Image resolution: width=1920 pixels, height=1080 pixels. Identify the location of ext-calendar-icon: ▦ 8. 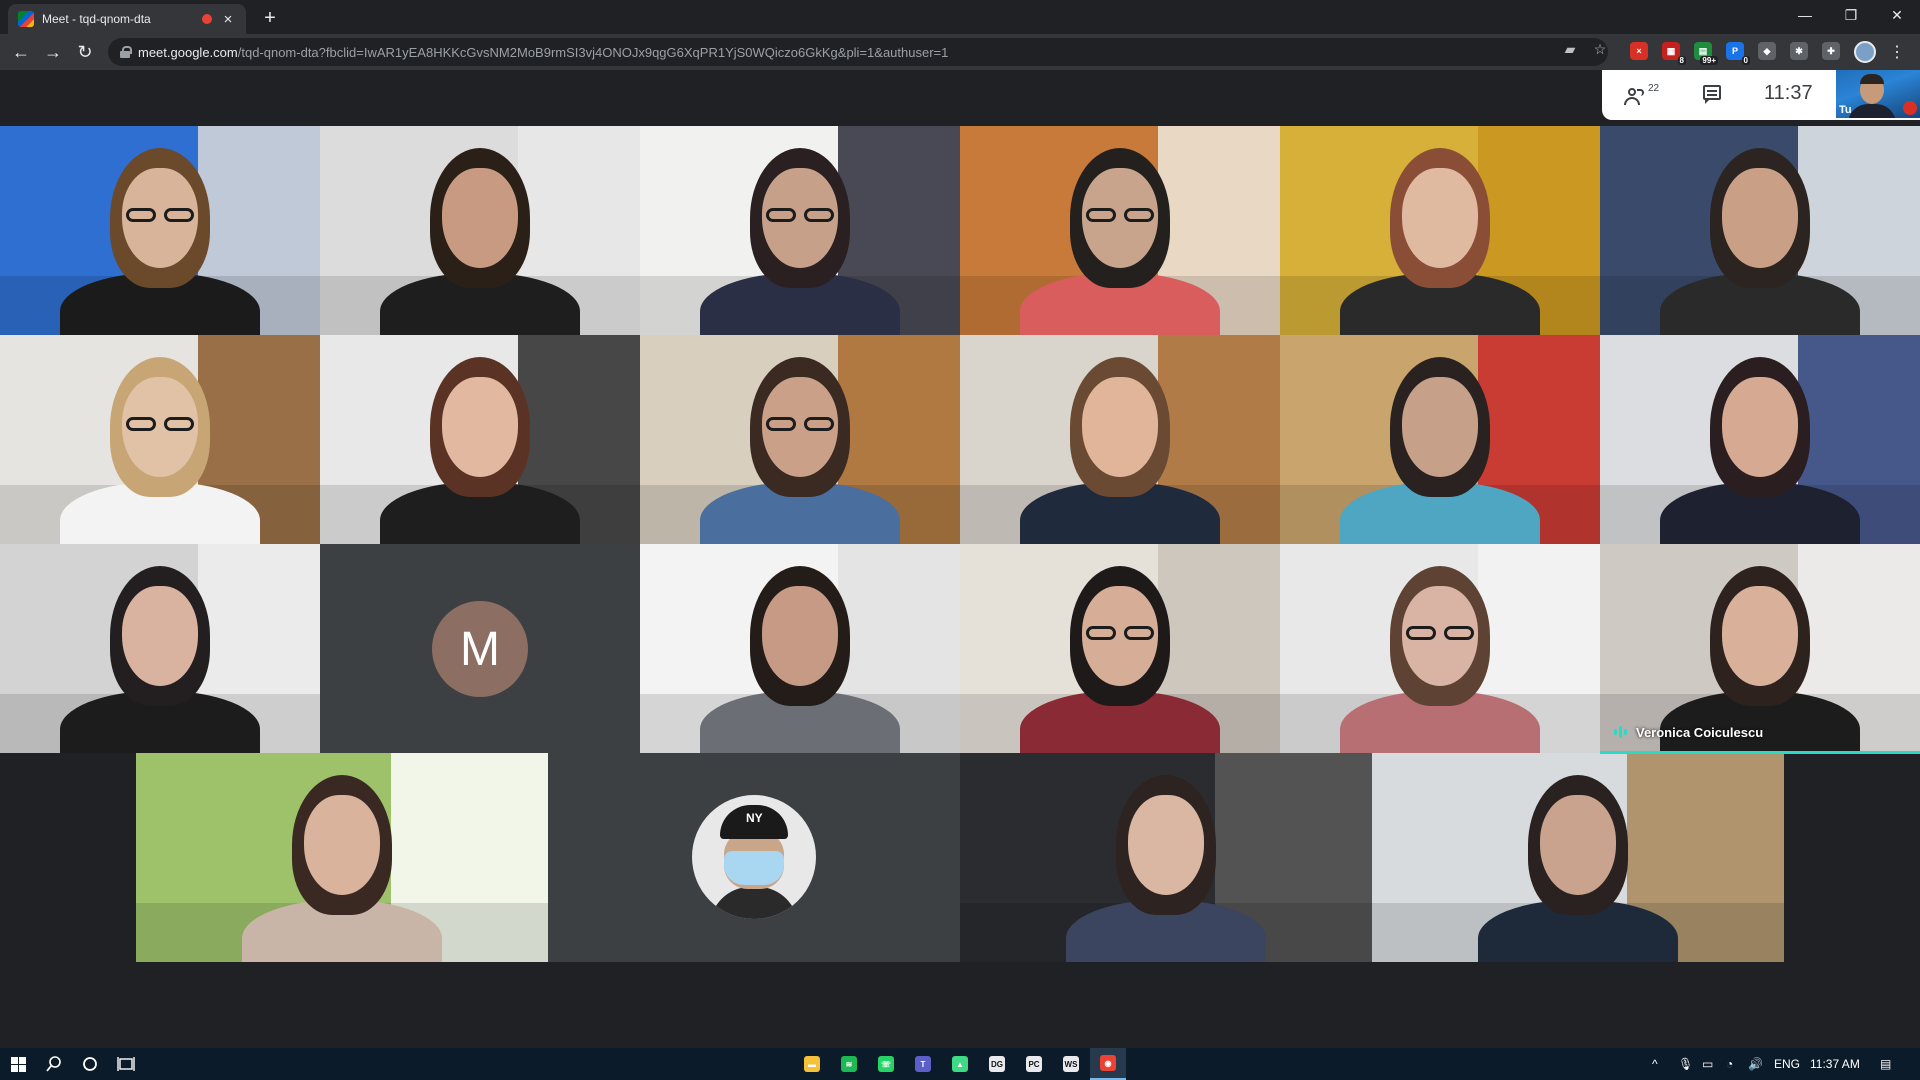
(1674, 53).